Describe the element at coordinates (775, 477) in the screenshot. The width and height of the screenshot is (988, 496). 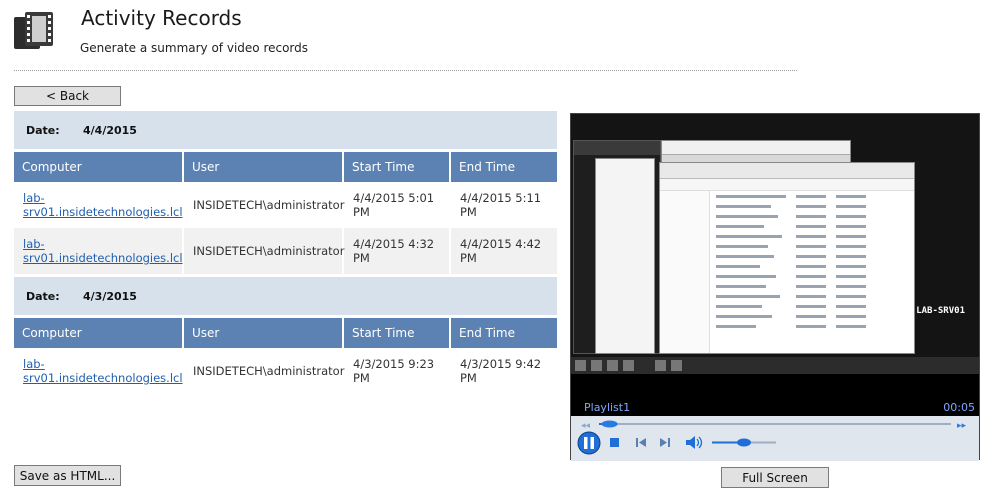
I see `full-screen-button: Full Screen` at that location.